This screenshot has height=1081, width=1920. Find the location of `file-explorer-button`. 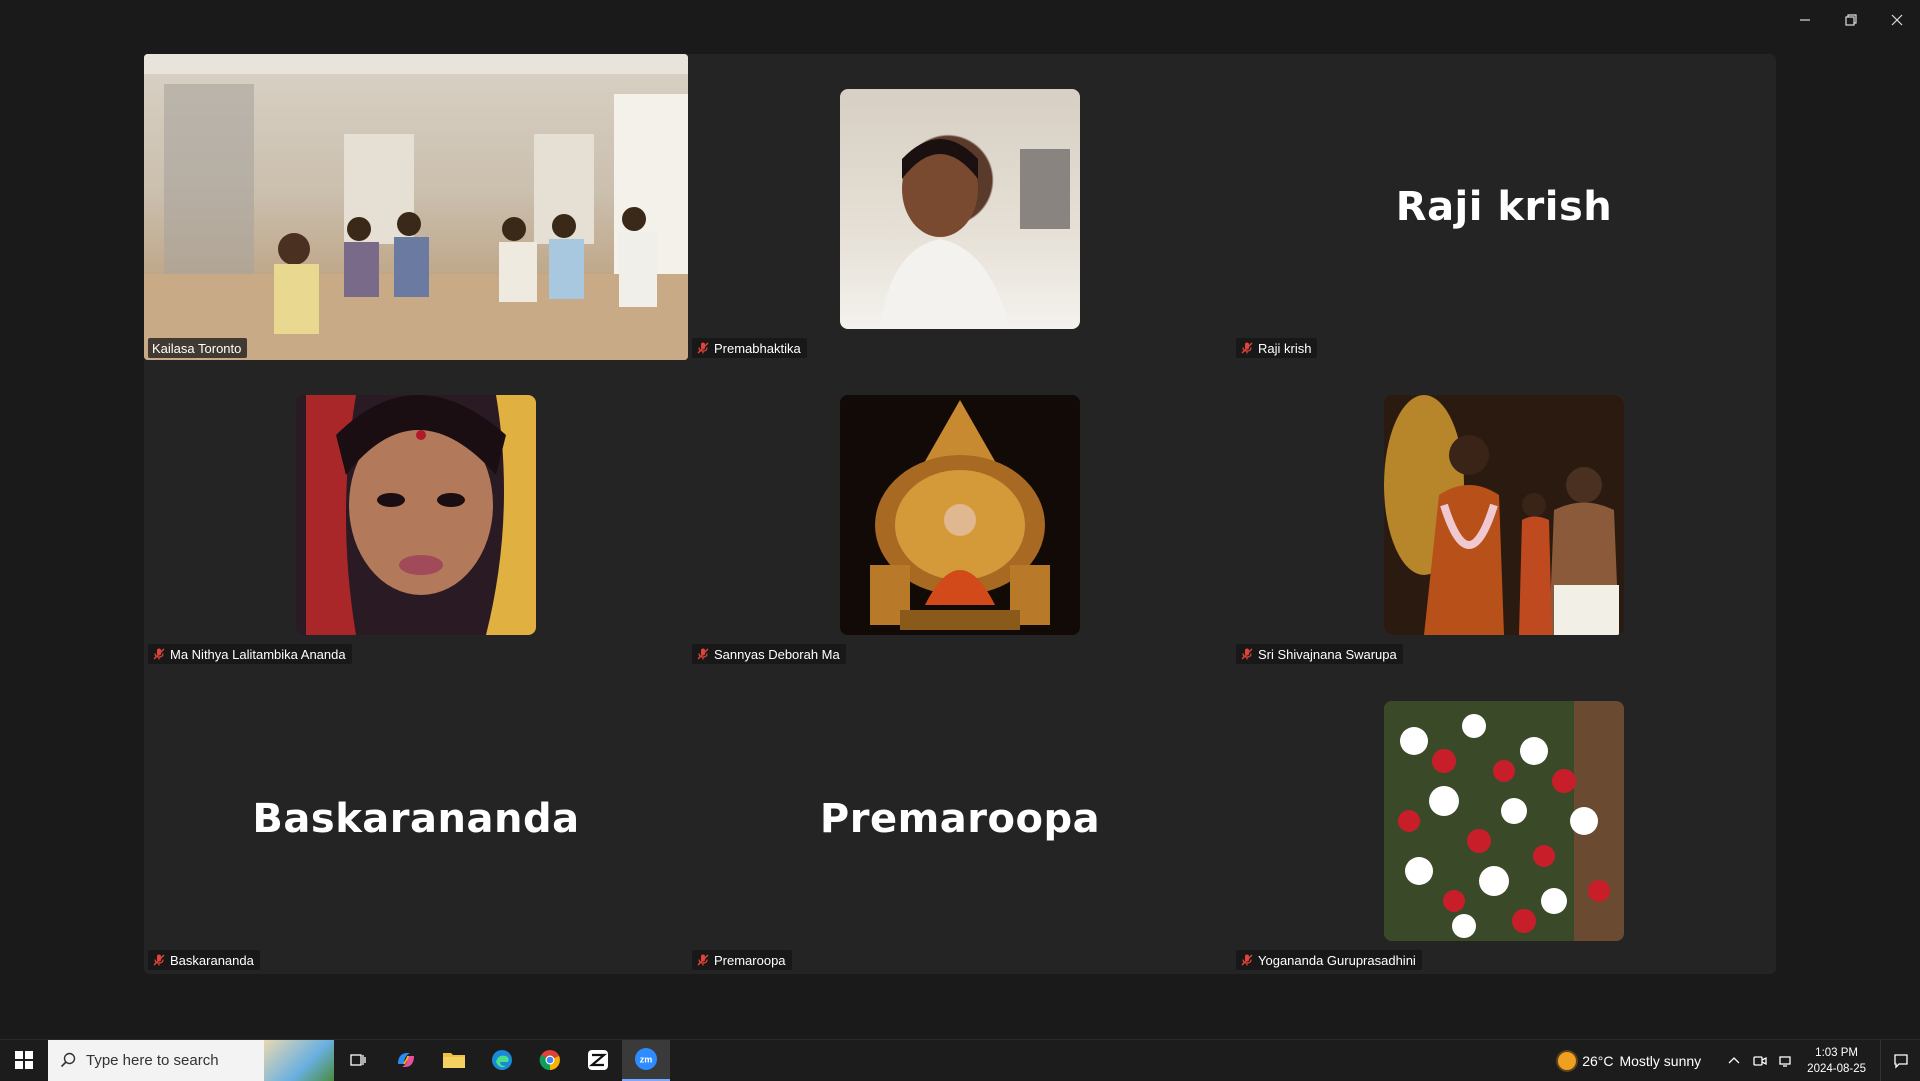

file-explorer-button is located at coordinates (454, 1060).